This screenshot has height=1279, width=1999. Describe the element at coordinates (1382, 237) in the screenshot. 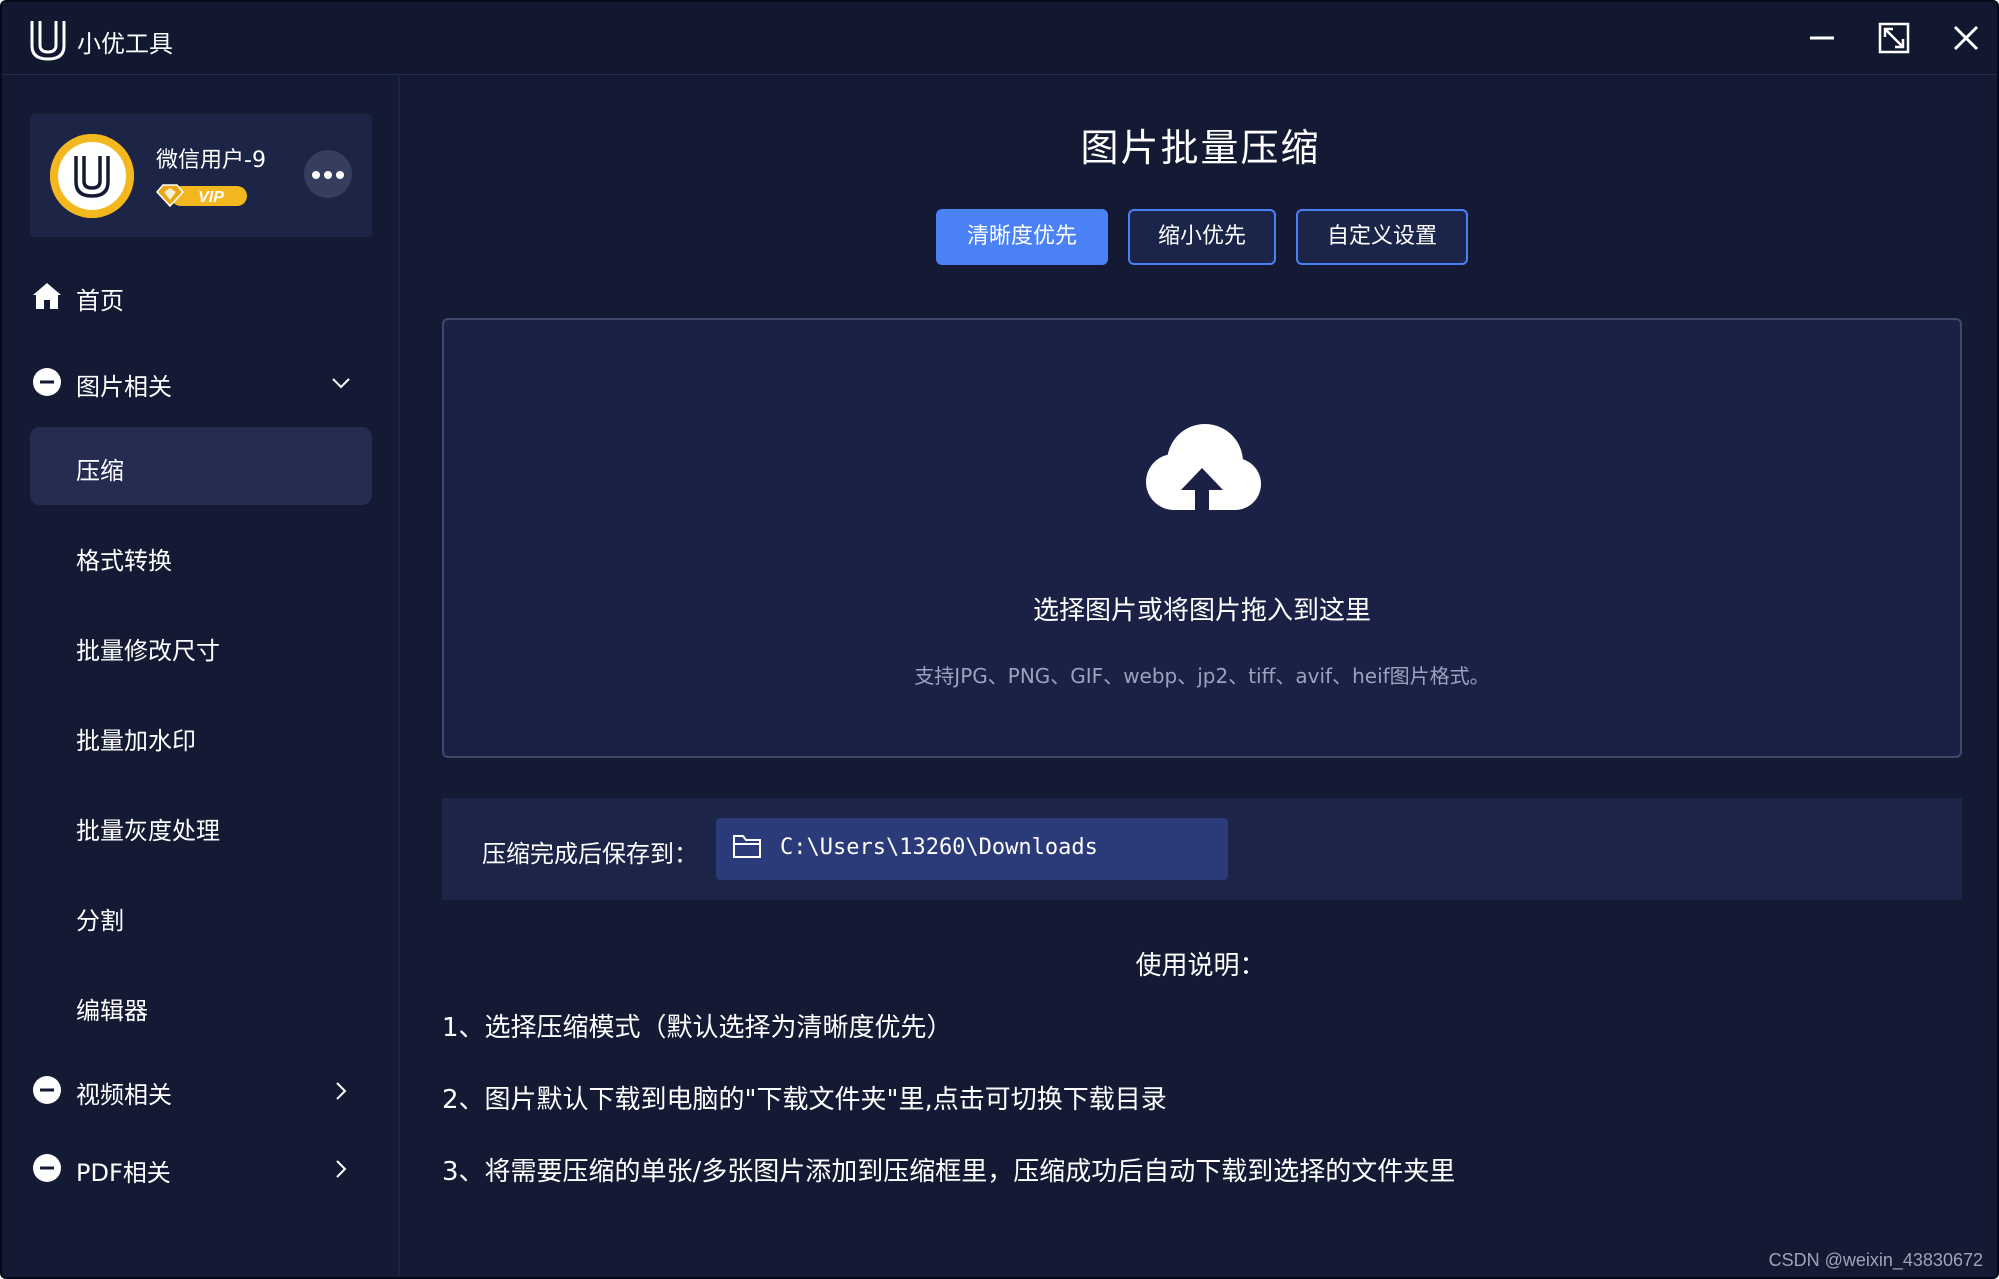

I see `mode-button-custom: 自定义设置` at that location.